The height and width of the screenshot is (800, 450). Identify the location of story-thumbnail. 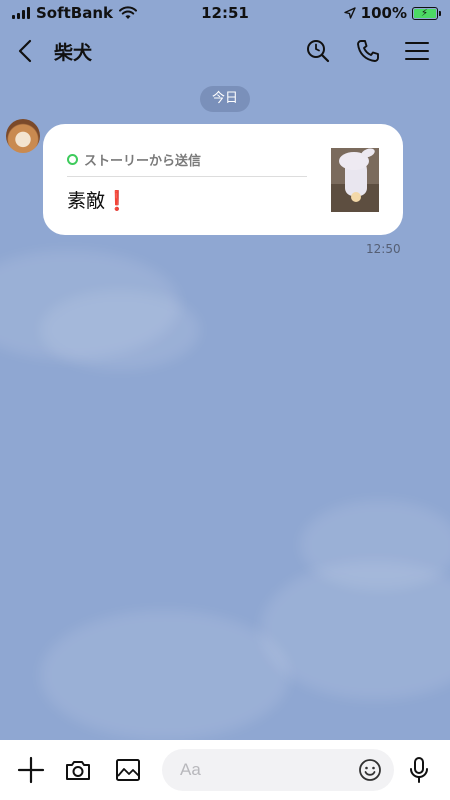
(355, 180).